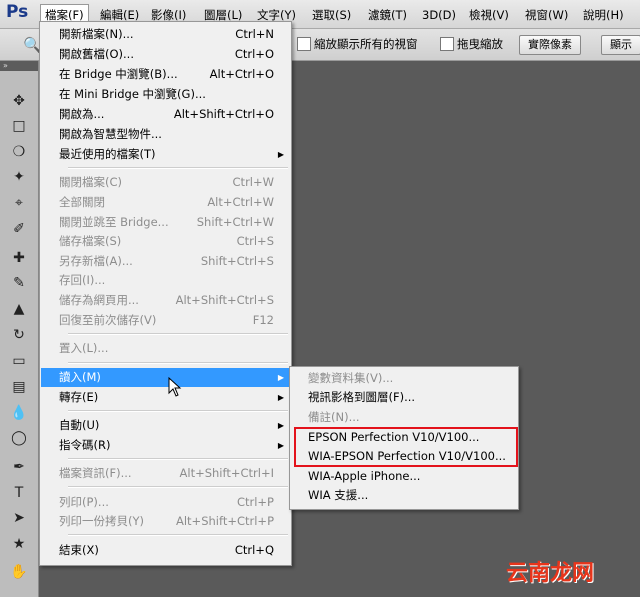 This screenshot has height=597, width=640. What do you see at coordinates (19, 309) in the screenshot?
I see `stamp-tool-icon: ▲` at bounding box center [19, 309].